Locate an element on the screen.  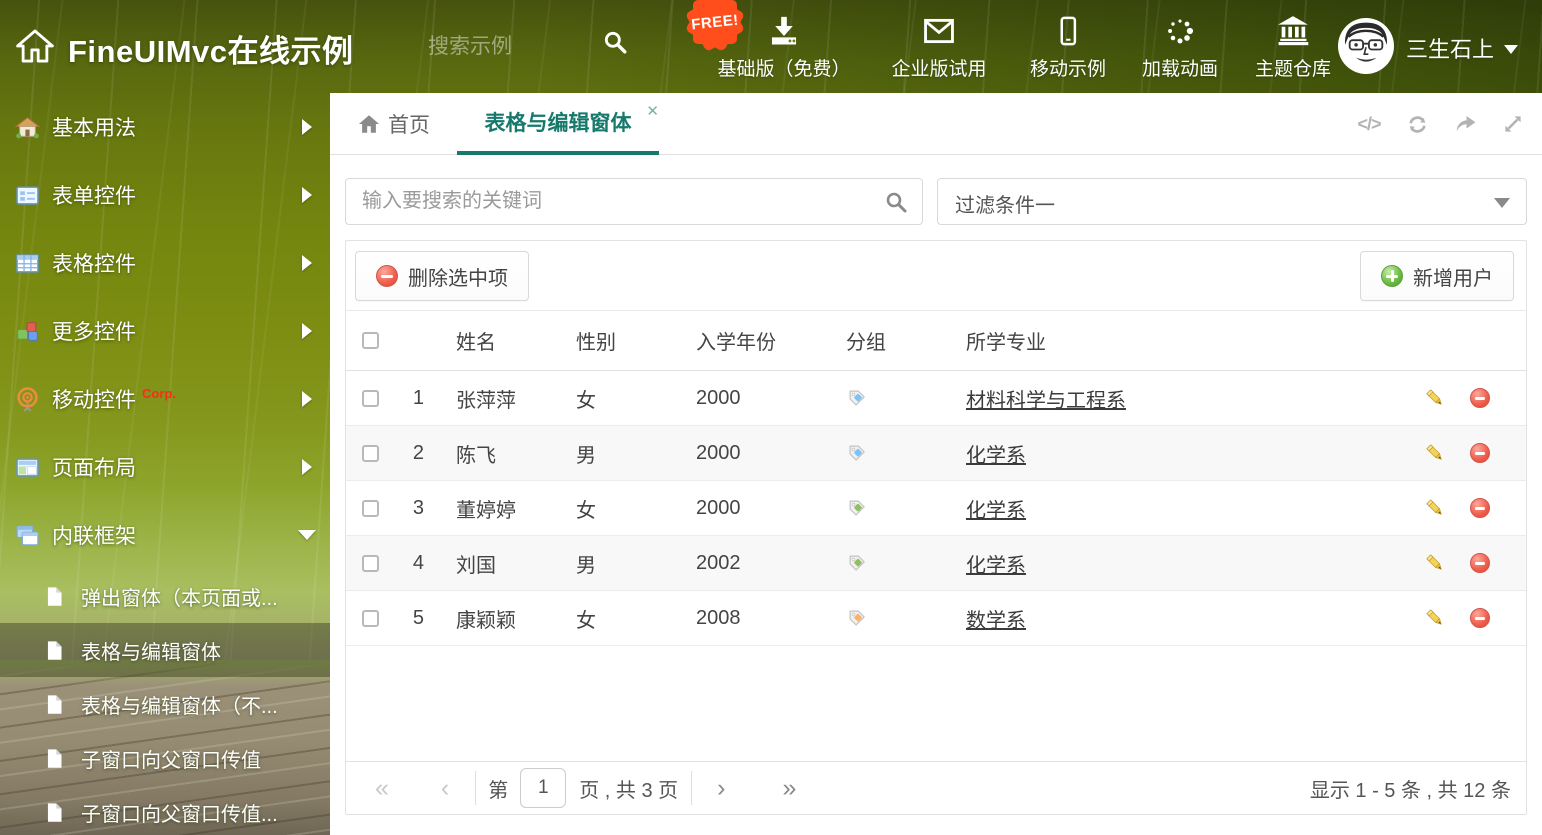
nav-enterprise-trial: 企业版试用 is located at coordinates (939, 44).